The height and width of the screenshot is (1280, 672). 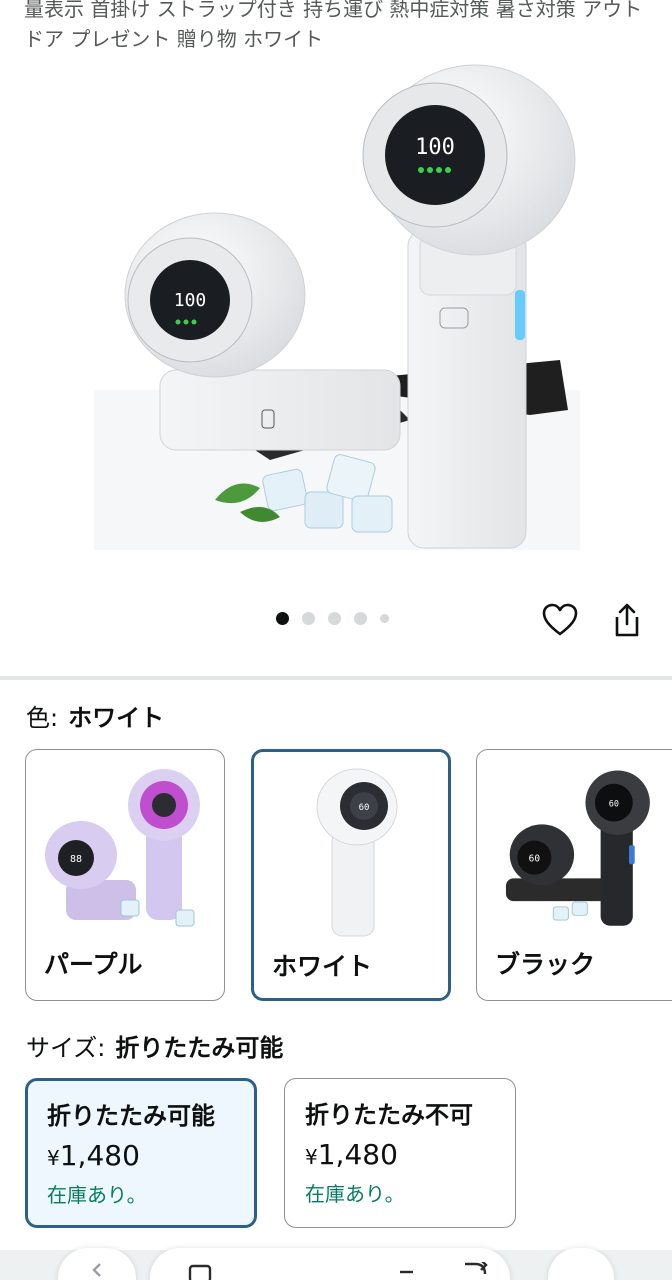 I want to click on color-option-white: 60 ホワイト, so click(x=351, y=875).